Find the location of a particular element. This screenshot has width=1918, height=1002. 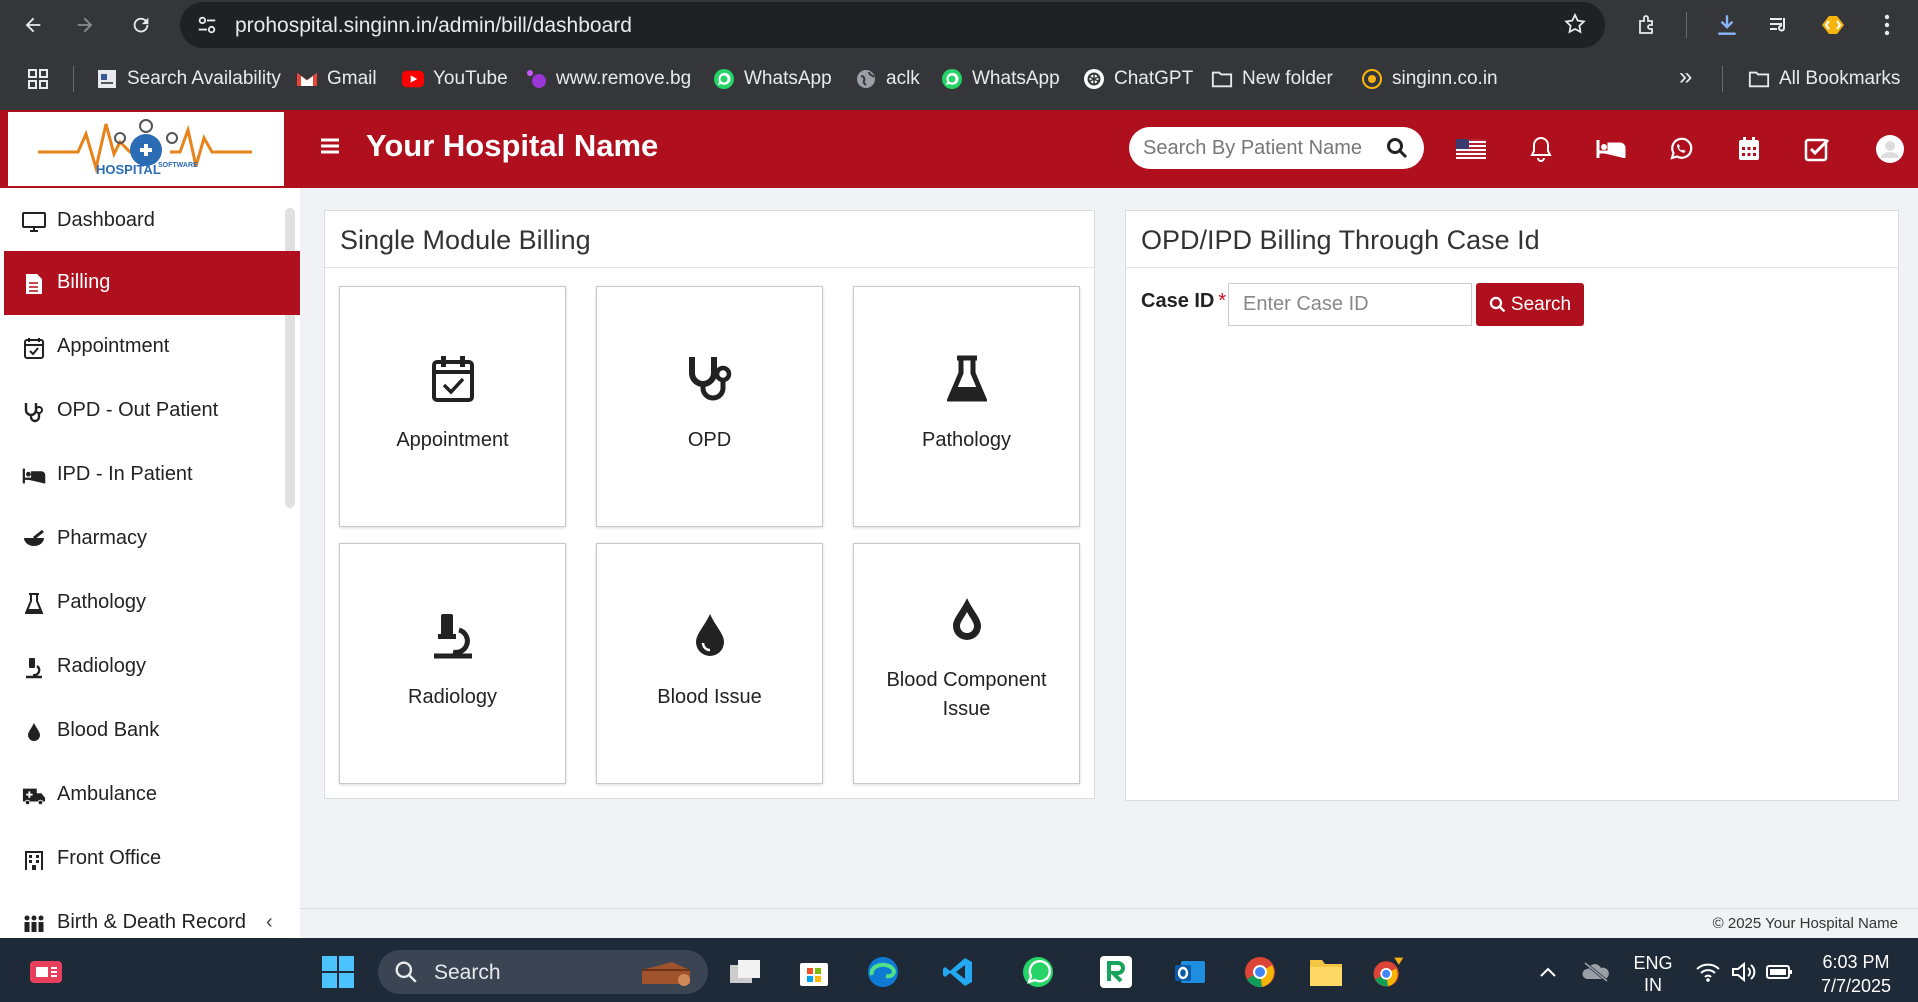

apps-grid-icon is located at coordinates (38, 79).